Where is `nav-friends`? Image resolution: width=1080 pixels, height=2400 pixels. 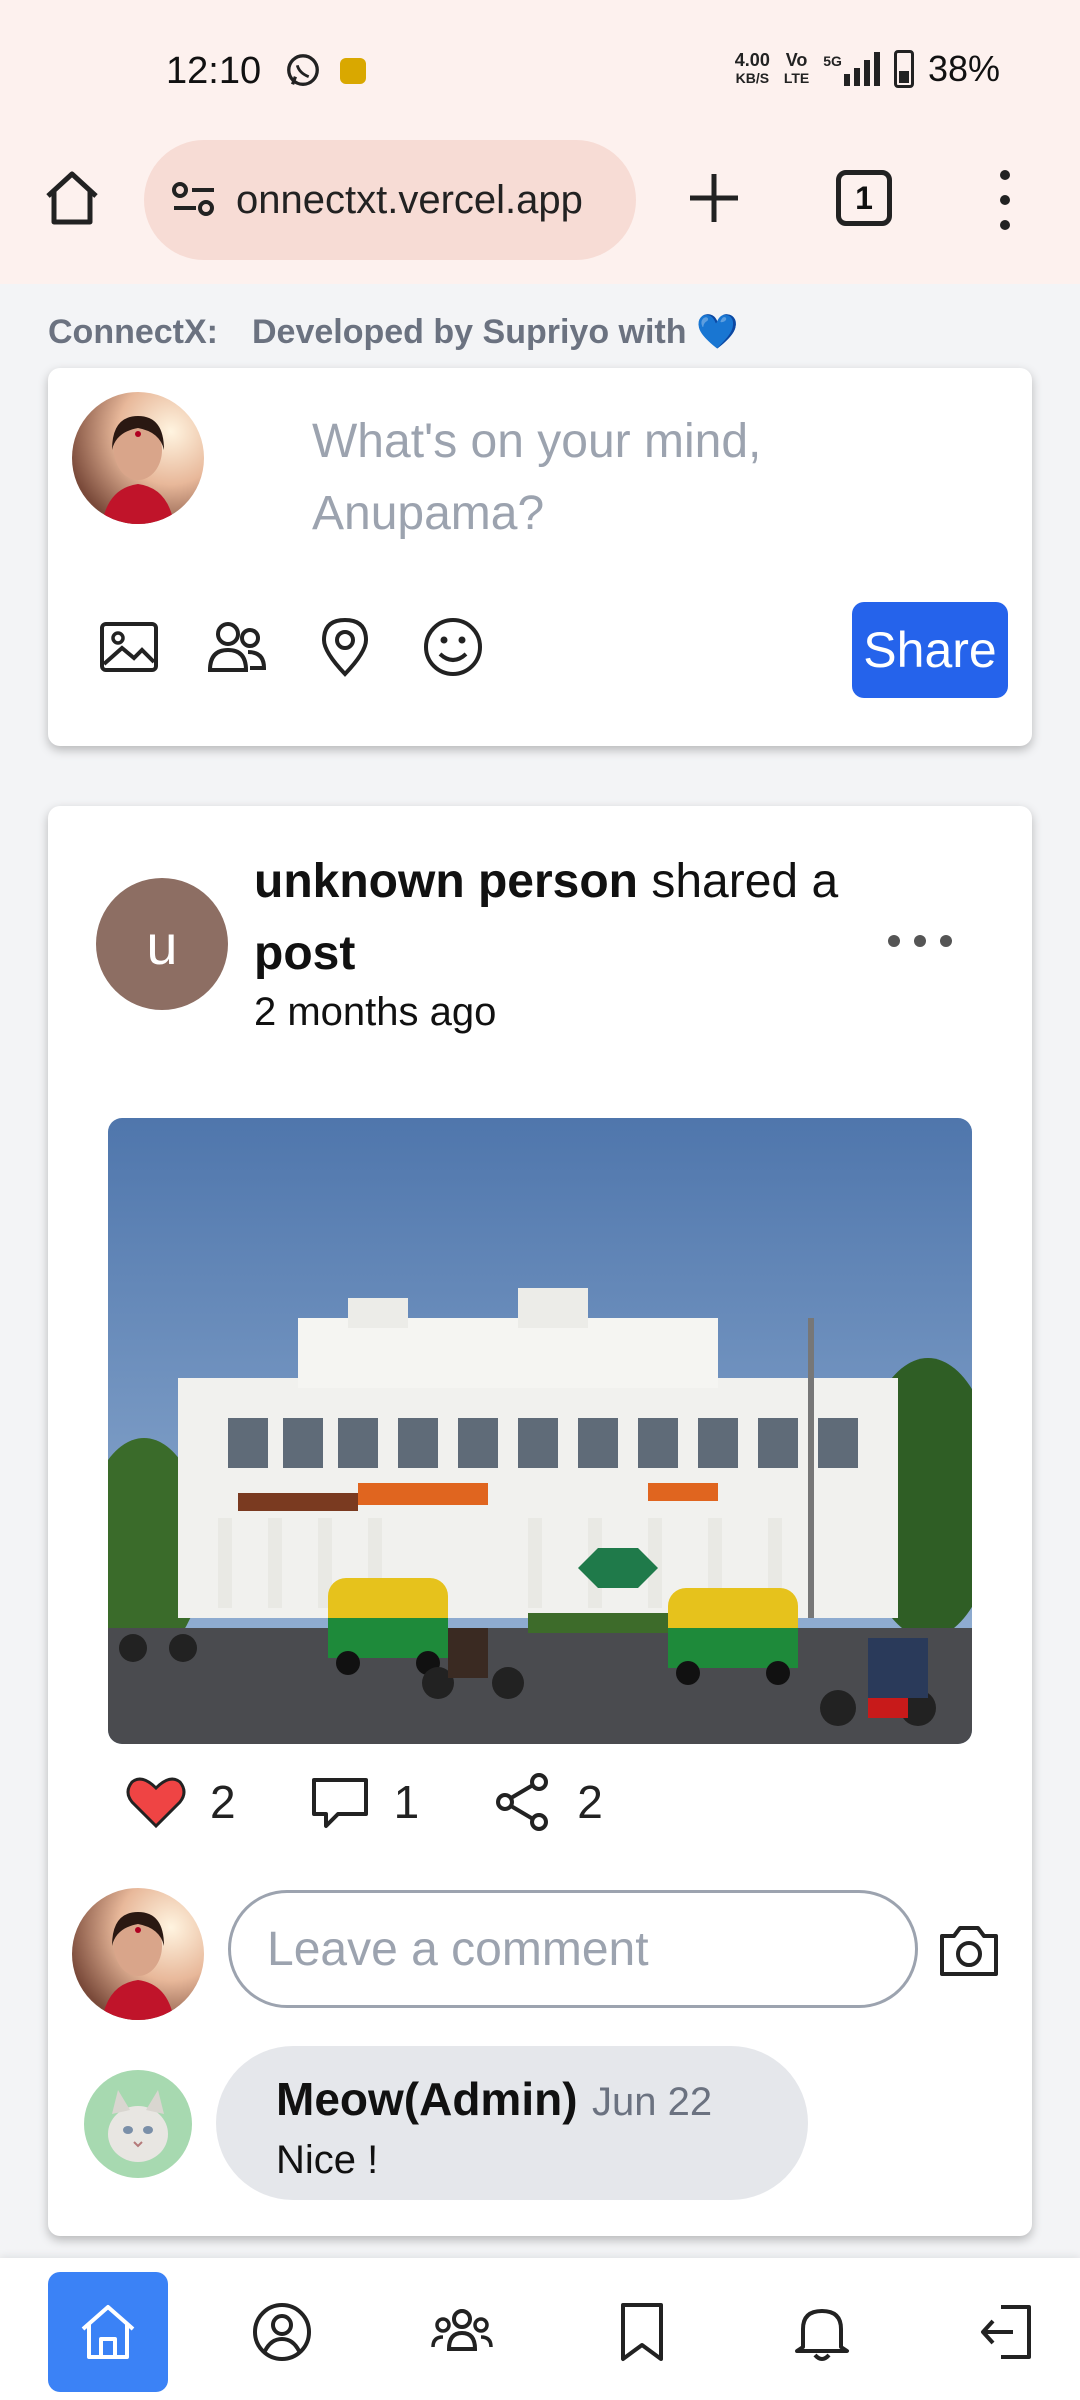 nav-friends is located at coordinates (462, 2332).